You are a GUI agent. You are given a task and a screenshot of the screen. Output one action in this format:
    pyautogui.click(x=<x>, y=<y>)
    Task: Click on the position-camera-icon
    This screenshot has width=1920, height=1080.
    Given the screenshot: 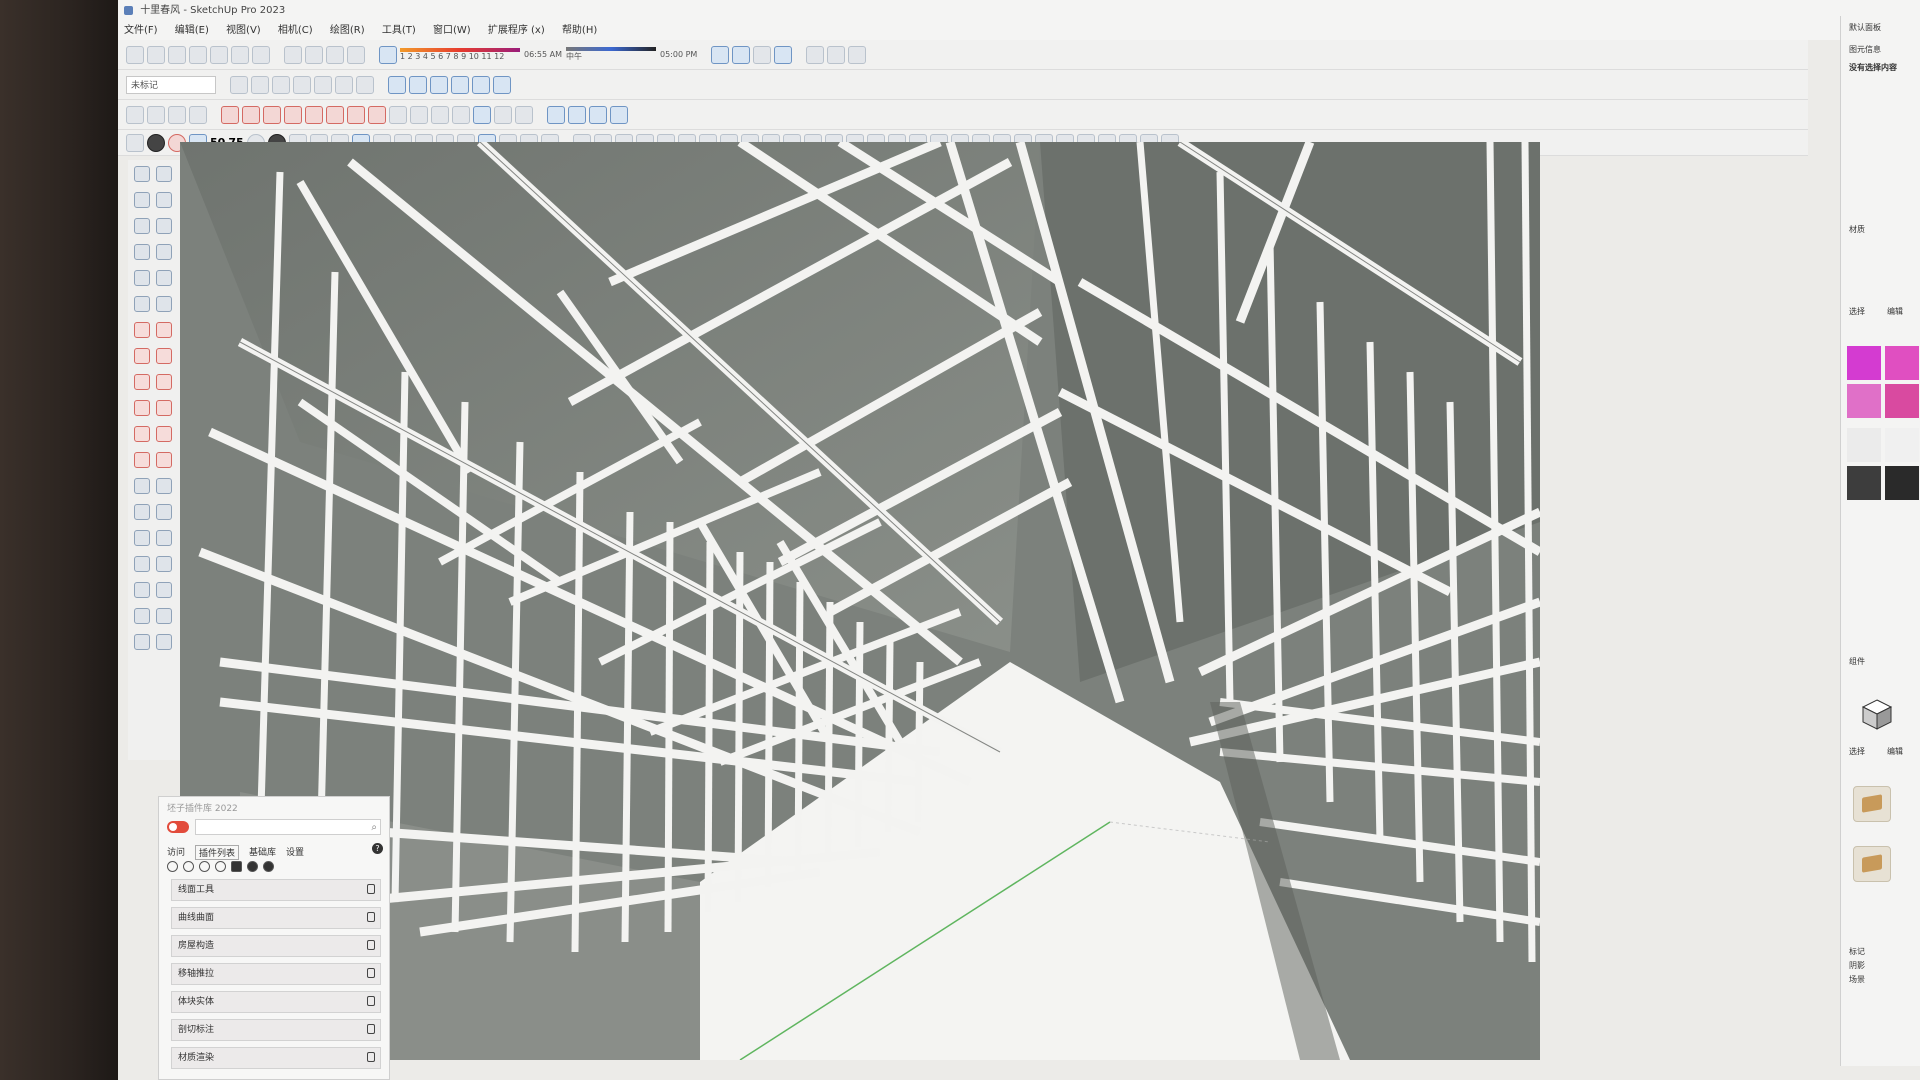 What is the action you would take?
    pyautogui.click(x=482, y=114)
    